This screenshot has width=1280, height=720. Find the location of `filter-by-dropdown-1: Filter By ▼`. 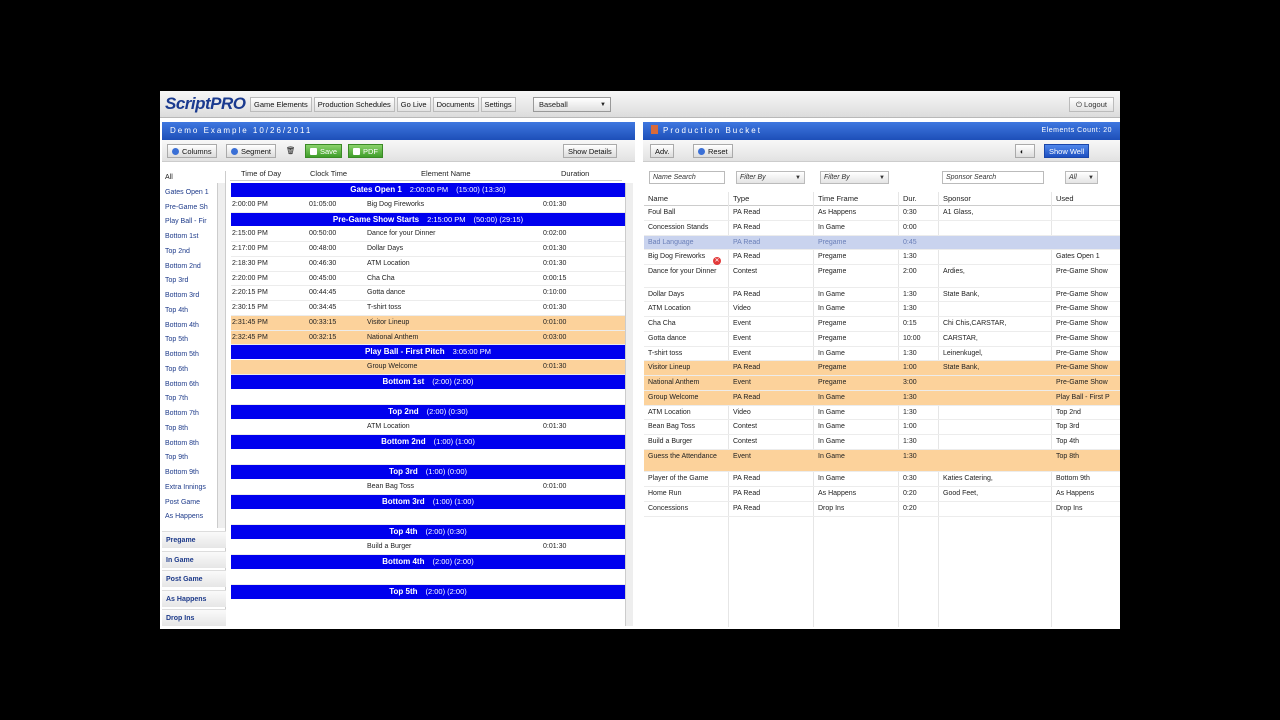

filter-by-dropdown-1: Filter By ▼ is located at coordinates (770, 177).